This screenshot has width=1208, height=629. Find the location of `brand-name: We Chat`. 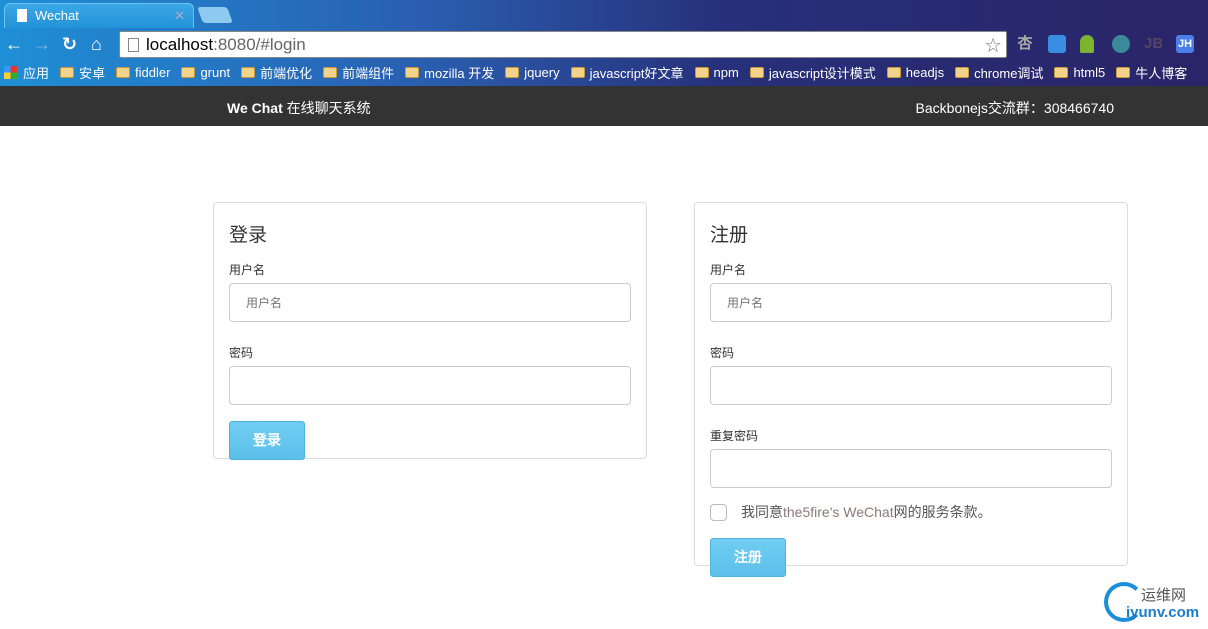

brand-name: We Chat is located at coordinates (255, 108).